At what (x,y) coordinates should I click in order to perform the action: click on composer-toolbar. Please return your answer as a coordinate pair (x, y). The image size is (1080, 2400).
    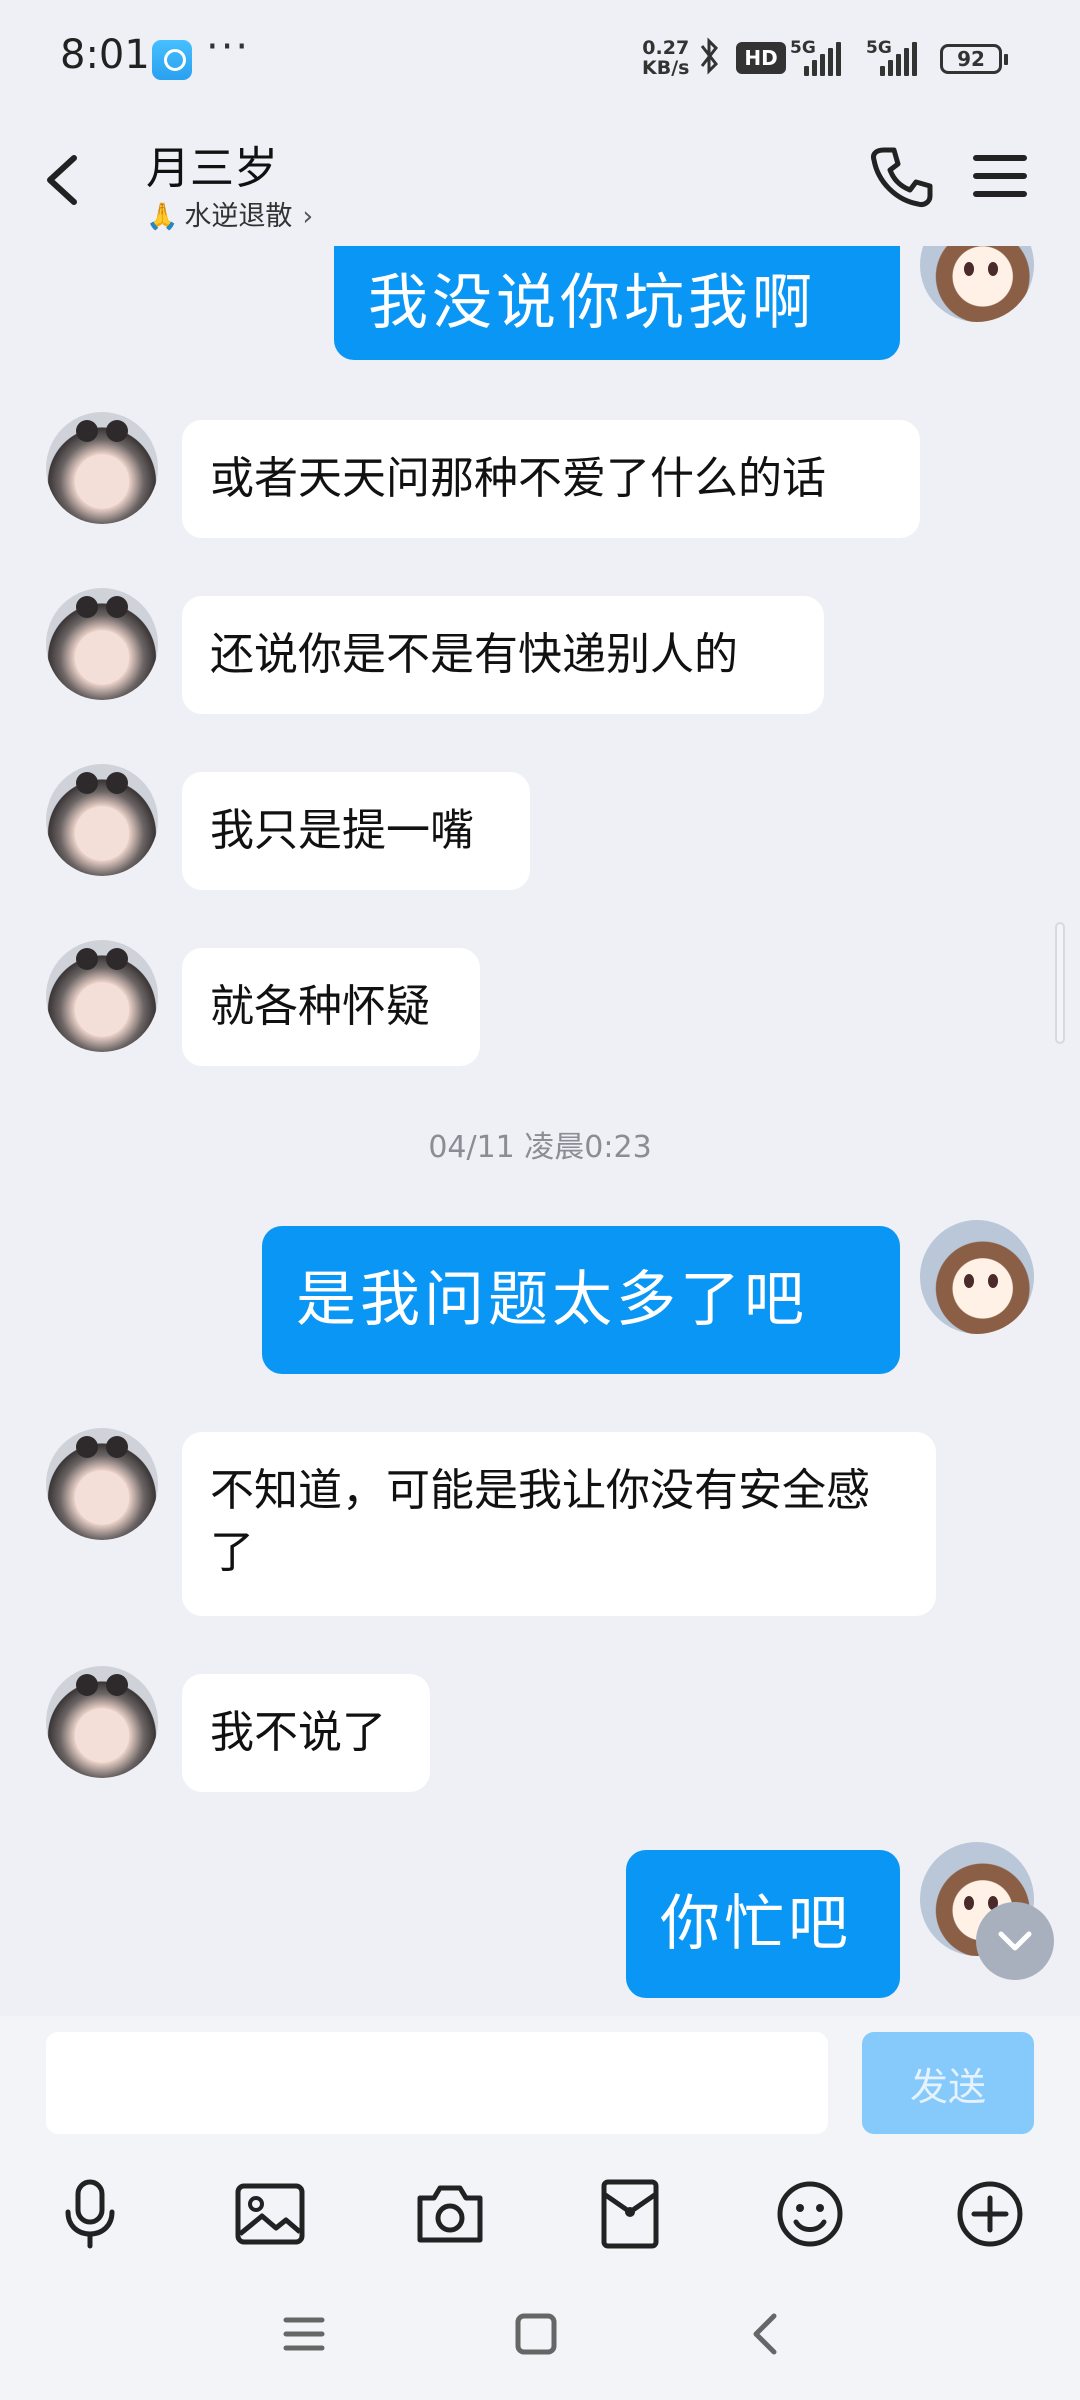
    Looking at the image, I should click on (540, 2208).